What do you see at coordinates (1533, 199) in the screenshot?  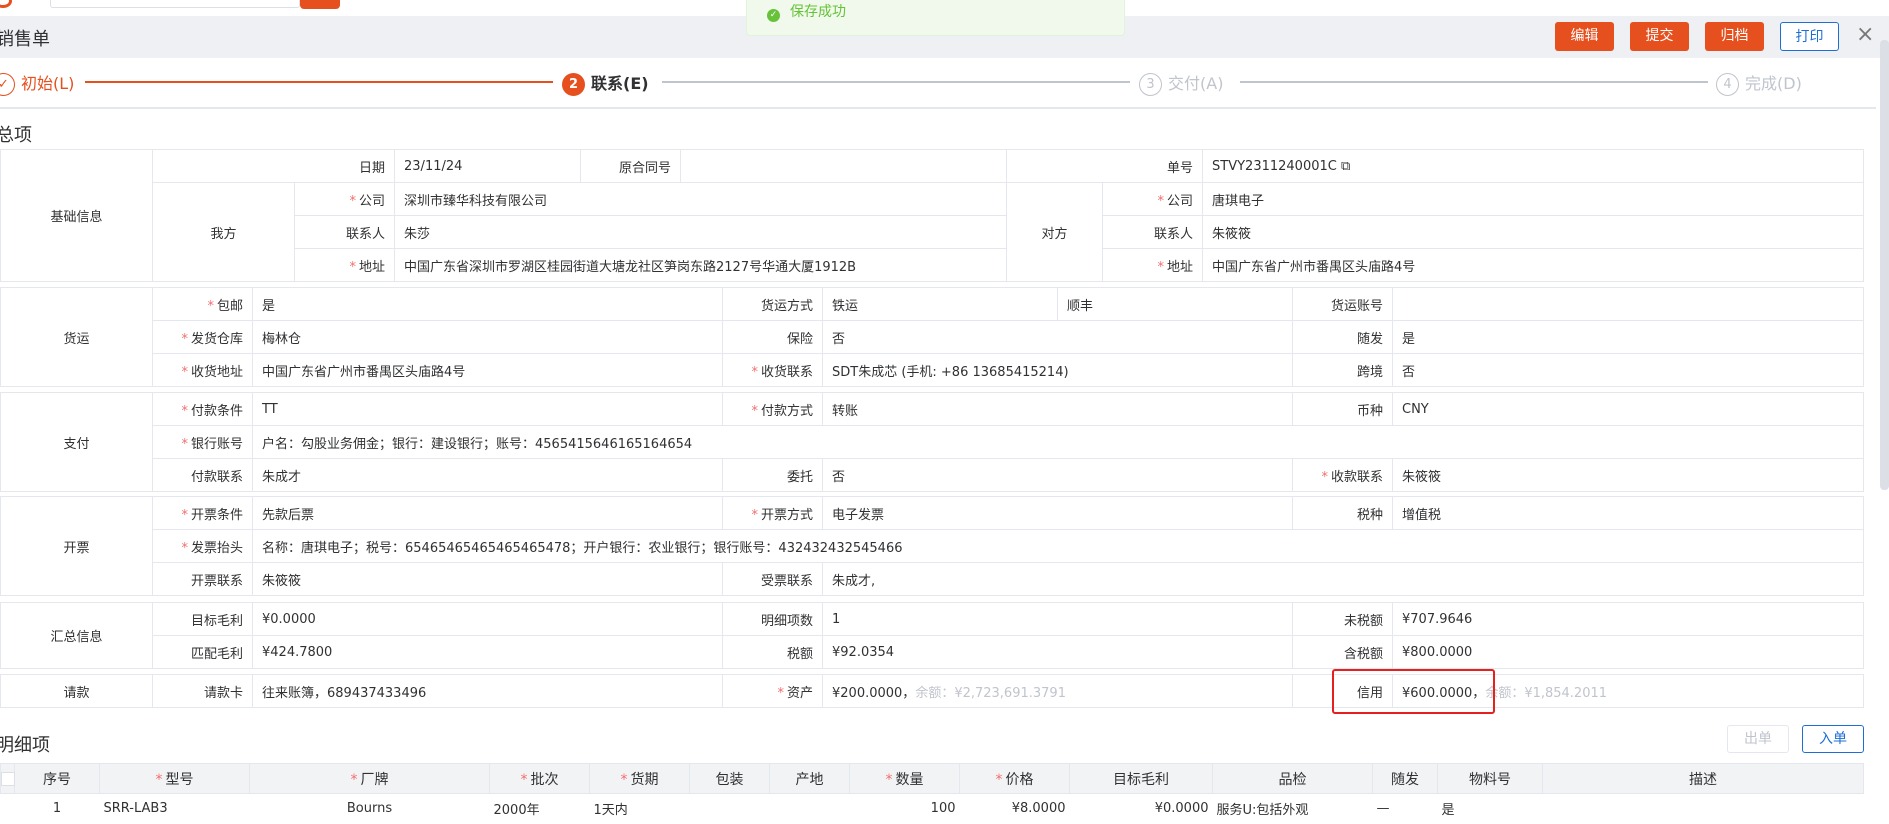 I see `their-company: 唐琪电子` at bounding box center [1533, 199].